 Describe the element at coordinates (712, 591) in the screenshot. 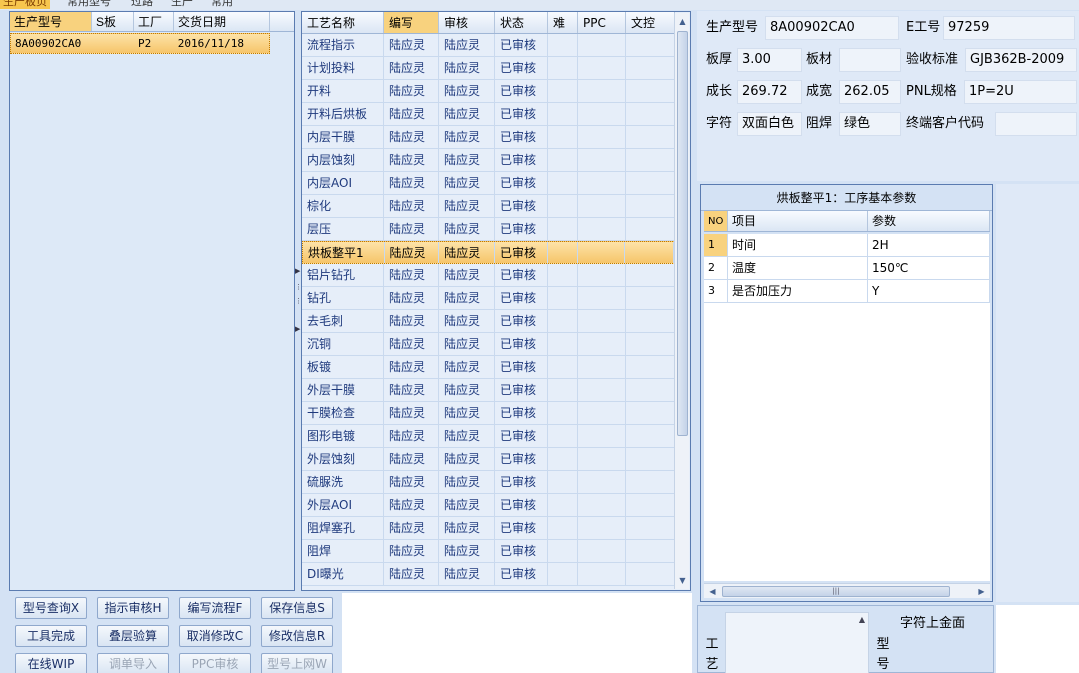

I see `scroll-left-icon: ◀` at that location.